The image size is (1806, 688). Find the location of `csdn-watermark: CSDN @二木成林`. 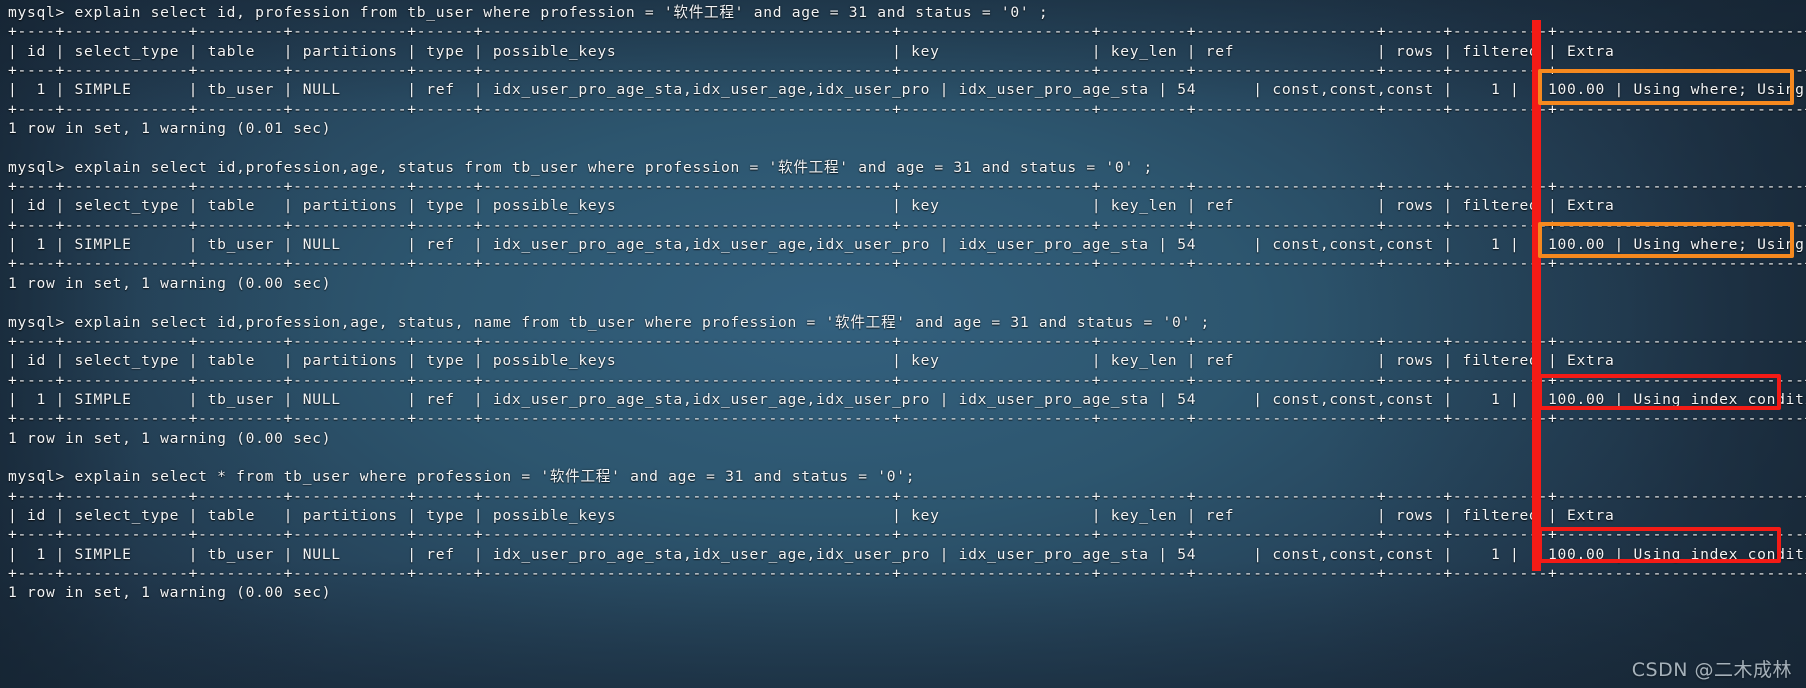

csdn-watermark: CSDN @二木成林 is located at coordinates (1711, 670).